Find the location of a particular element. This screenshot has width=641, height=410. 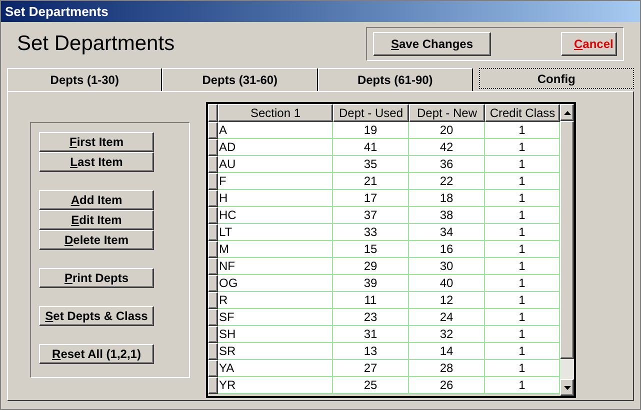

table-cell: AU is located at coordinates (275, 164).